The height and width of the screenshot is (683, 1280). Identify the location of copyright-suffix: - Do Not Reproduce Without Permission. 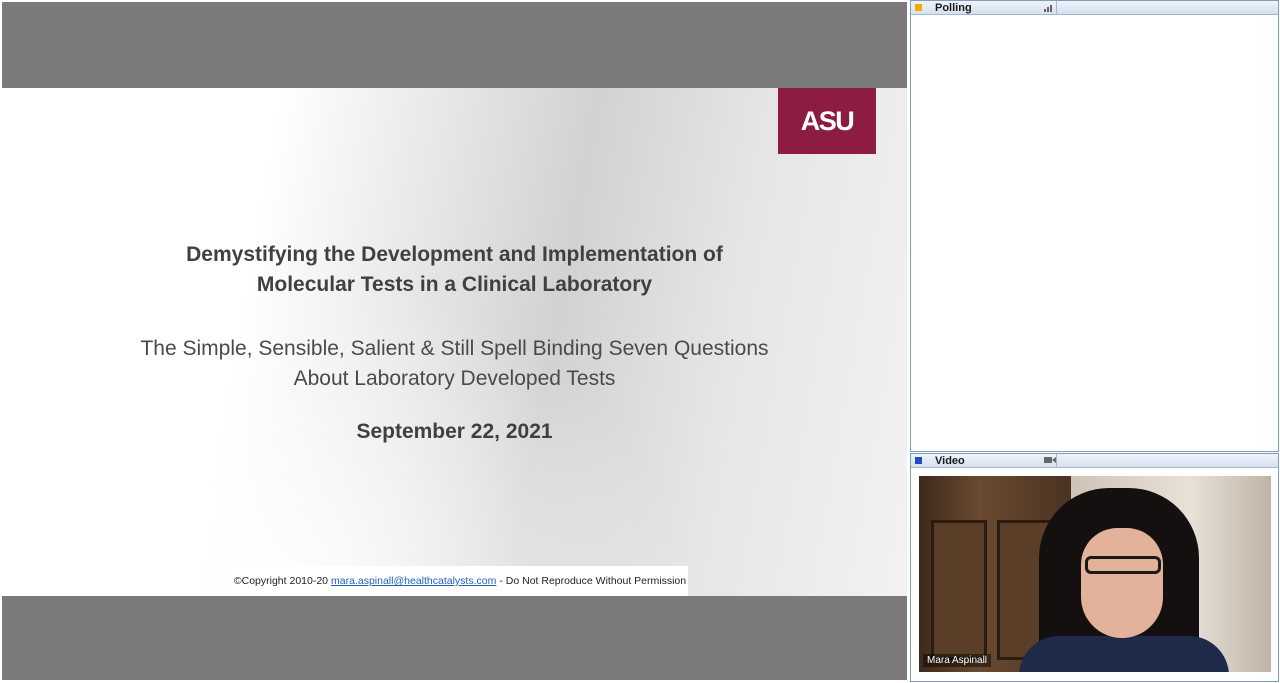
(593, 581).